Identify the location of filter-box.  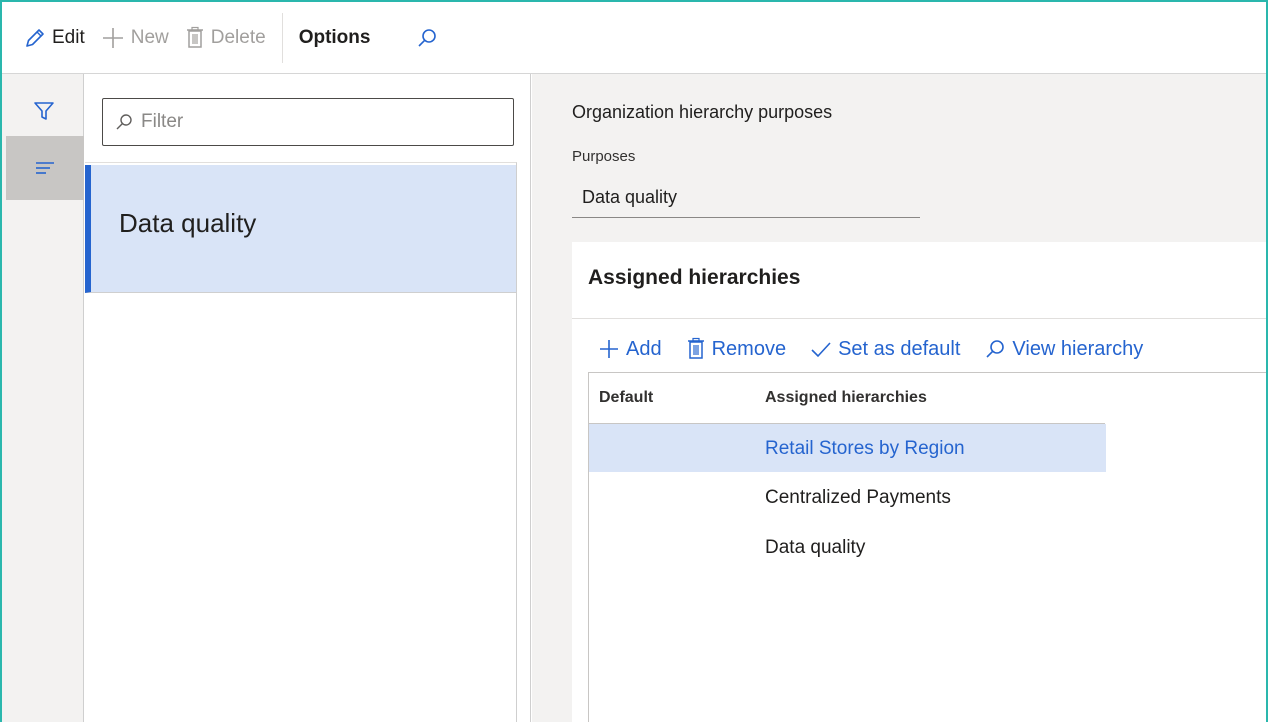
(308, 122).